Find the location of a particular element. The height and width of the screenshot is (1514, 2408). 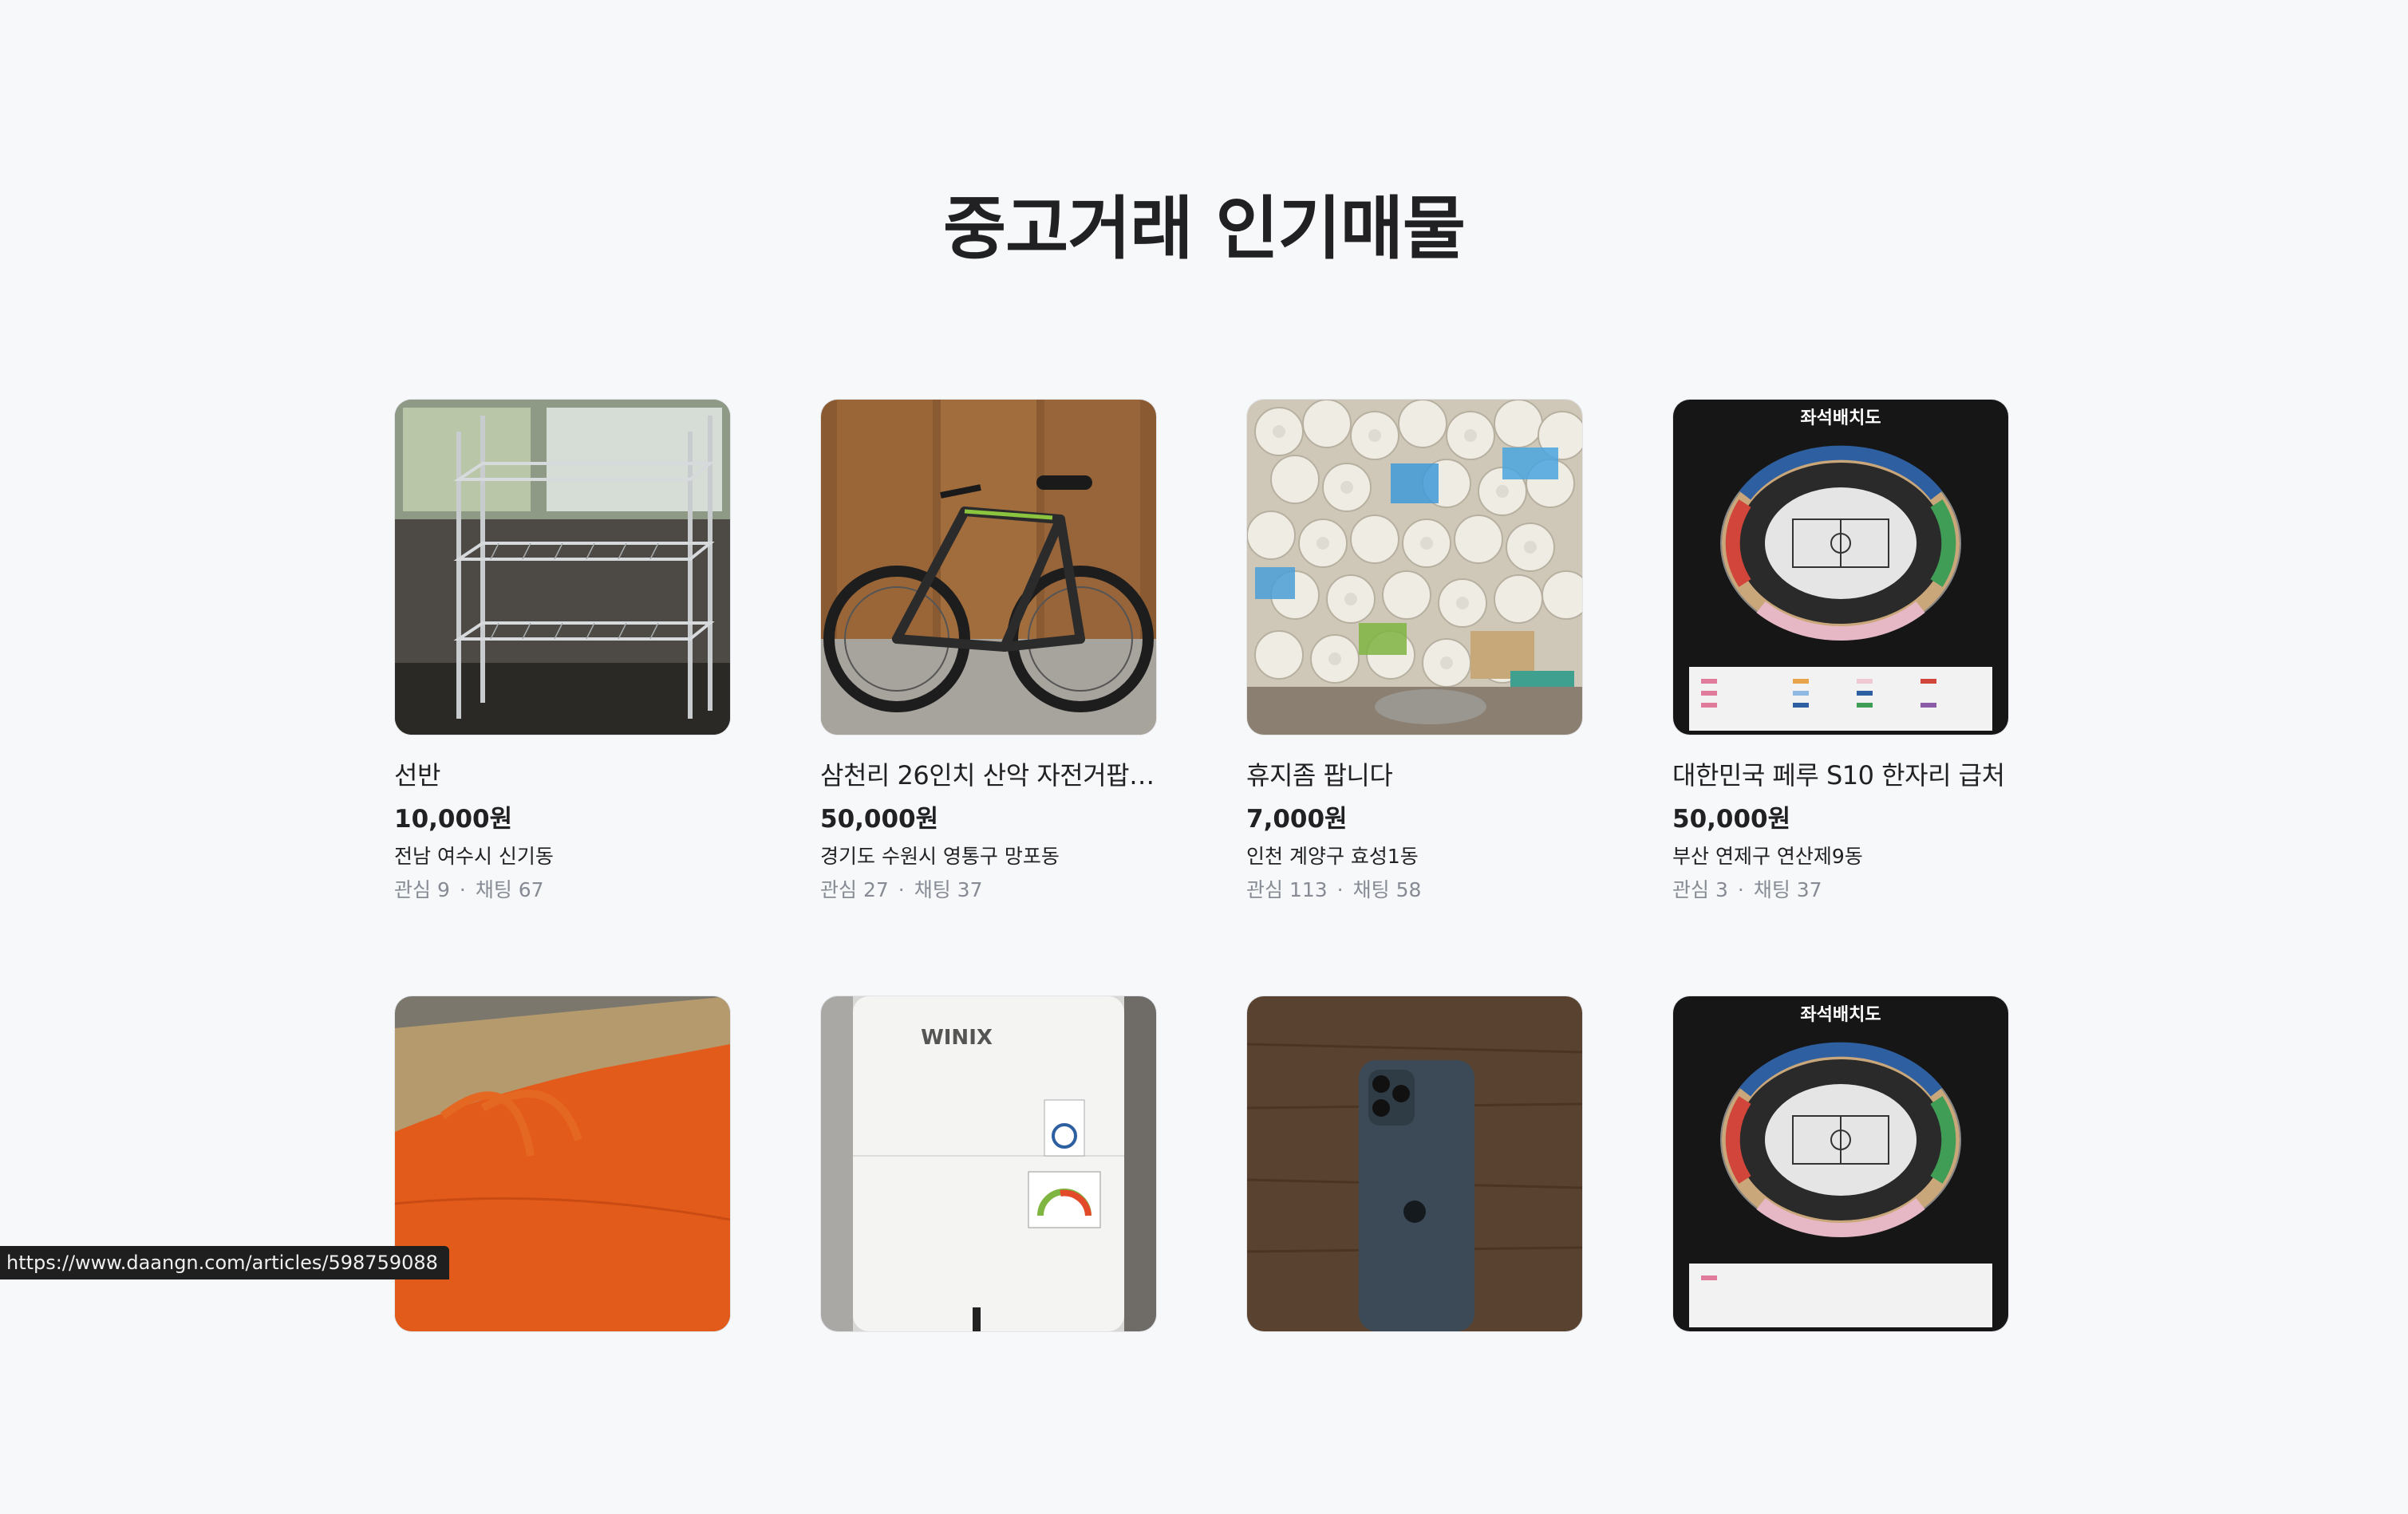

iphone-on-wood-image is located at coordinates (1414, 1163).